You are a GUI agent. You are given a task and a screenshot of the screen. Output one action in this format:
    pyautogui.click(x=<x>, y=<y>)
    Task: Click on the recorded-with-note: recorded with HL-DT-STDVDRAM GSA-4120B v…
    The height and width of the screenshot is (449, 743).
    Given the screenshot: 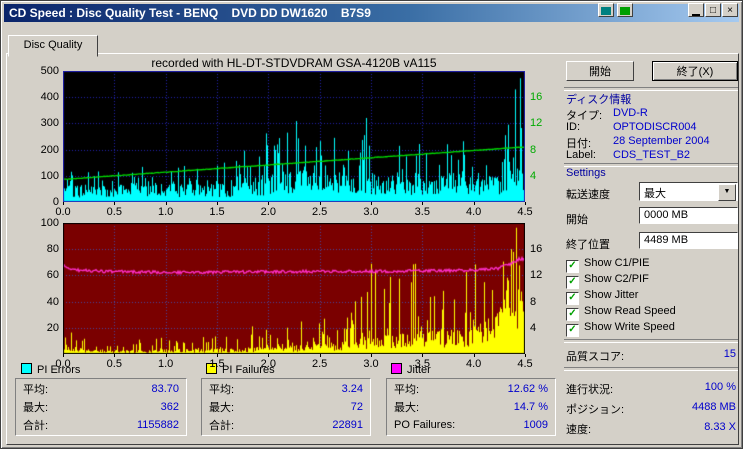 What is the action you would take?
    pyautogui.click(x=294, y=63)
    